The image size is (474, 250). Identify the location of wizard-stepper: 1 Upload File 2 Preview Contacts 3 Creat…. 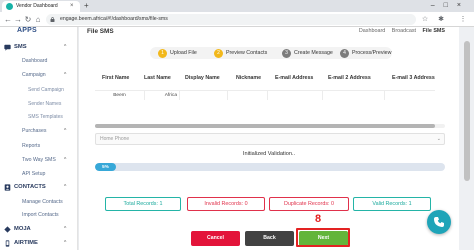
(271, 53).